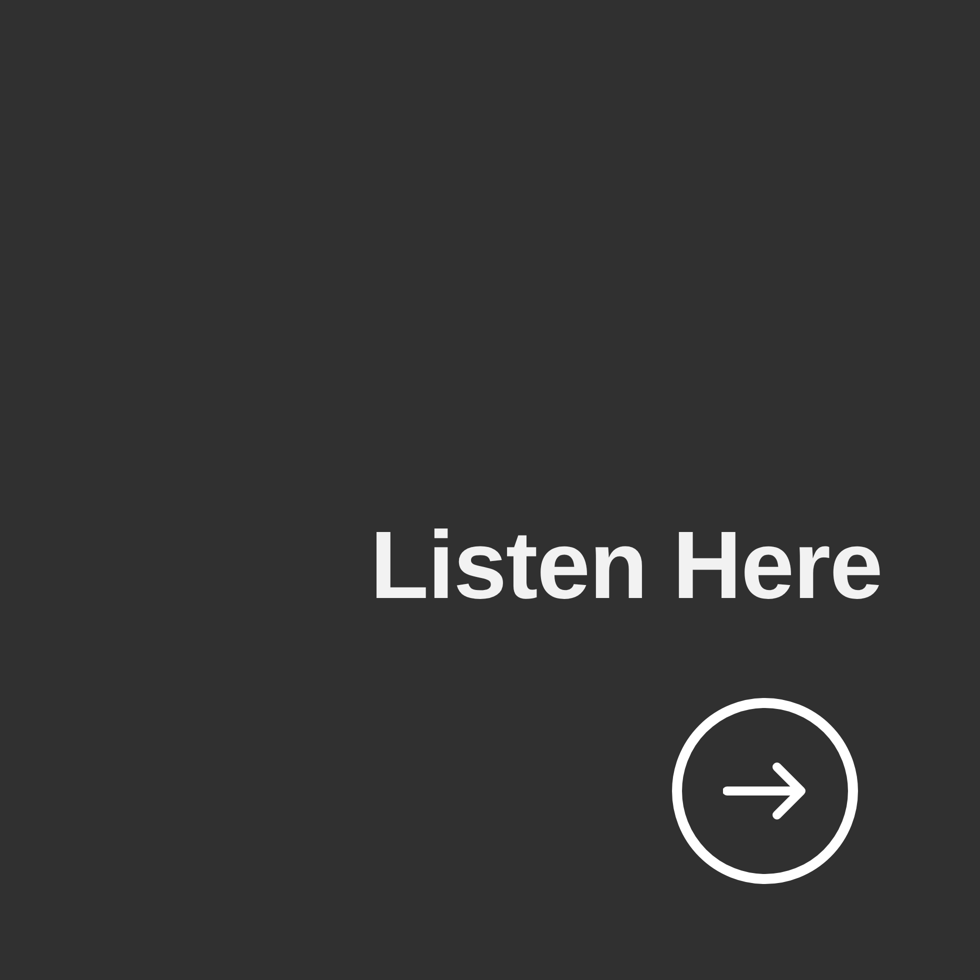 This screenshot has height=980, width=980. What do you see at coordinates (626, 566) in the screenshot?
I see `listen-link: Listen Here` at bounding box center [626, 566].